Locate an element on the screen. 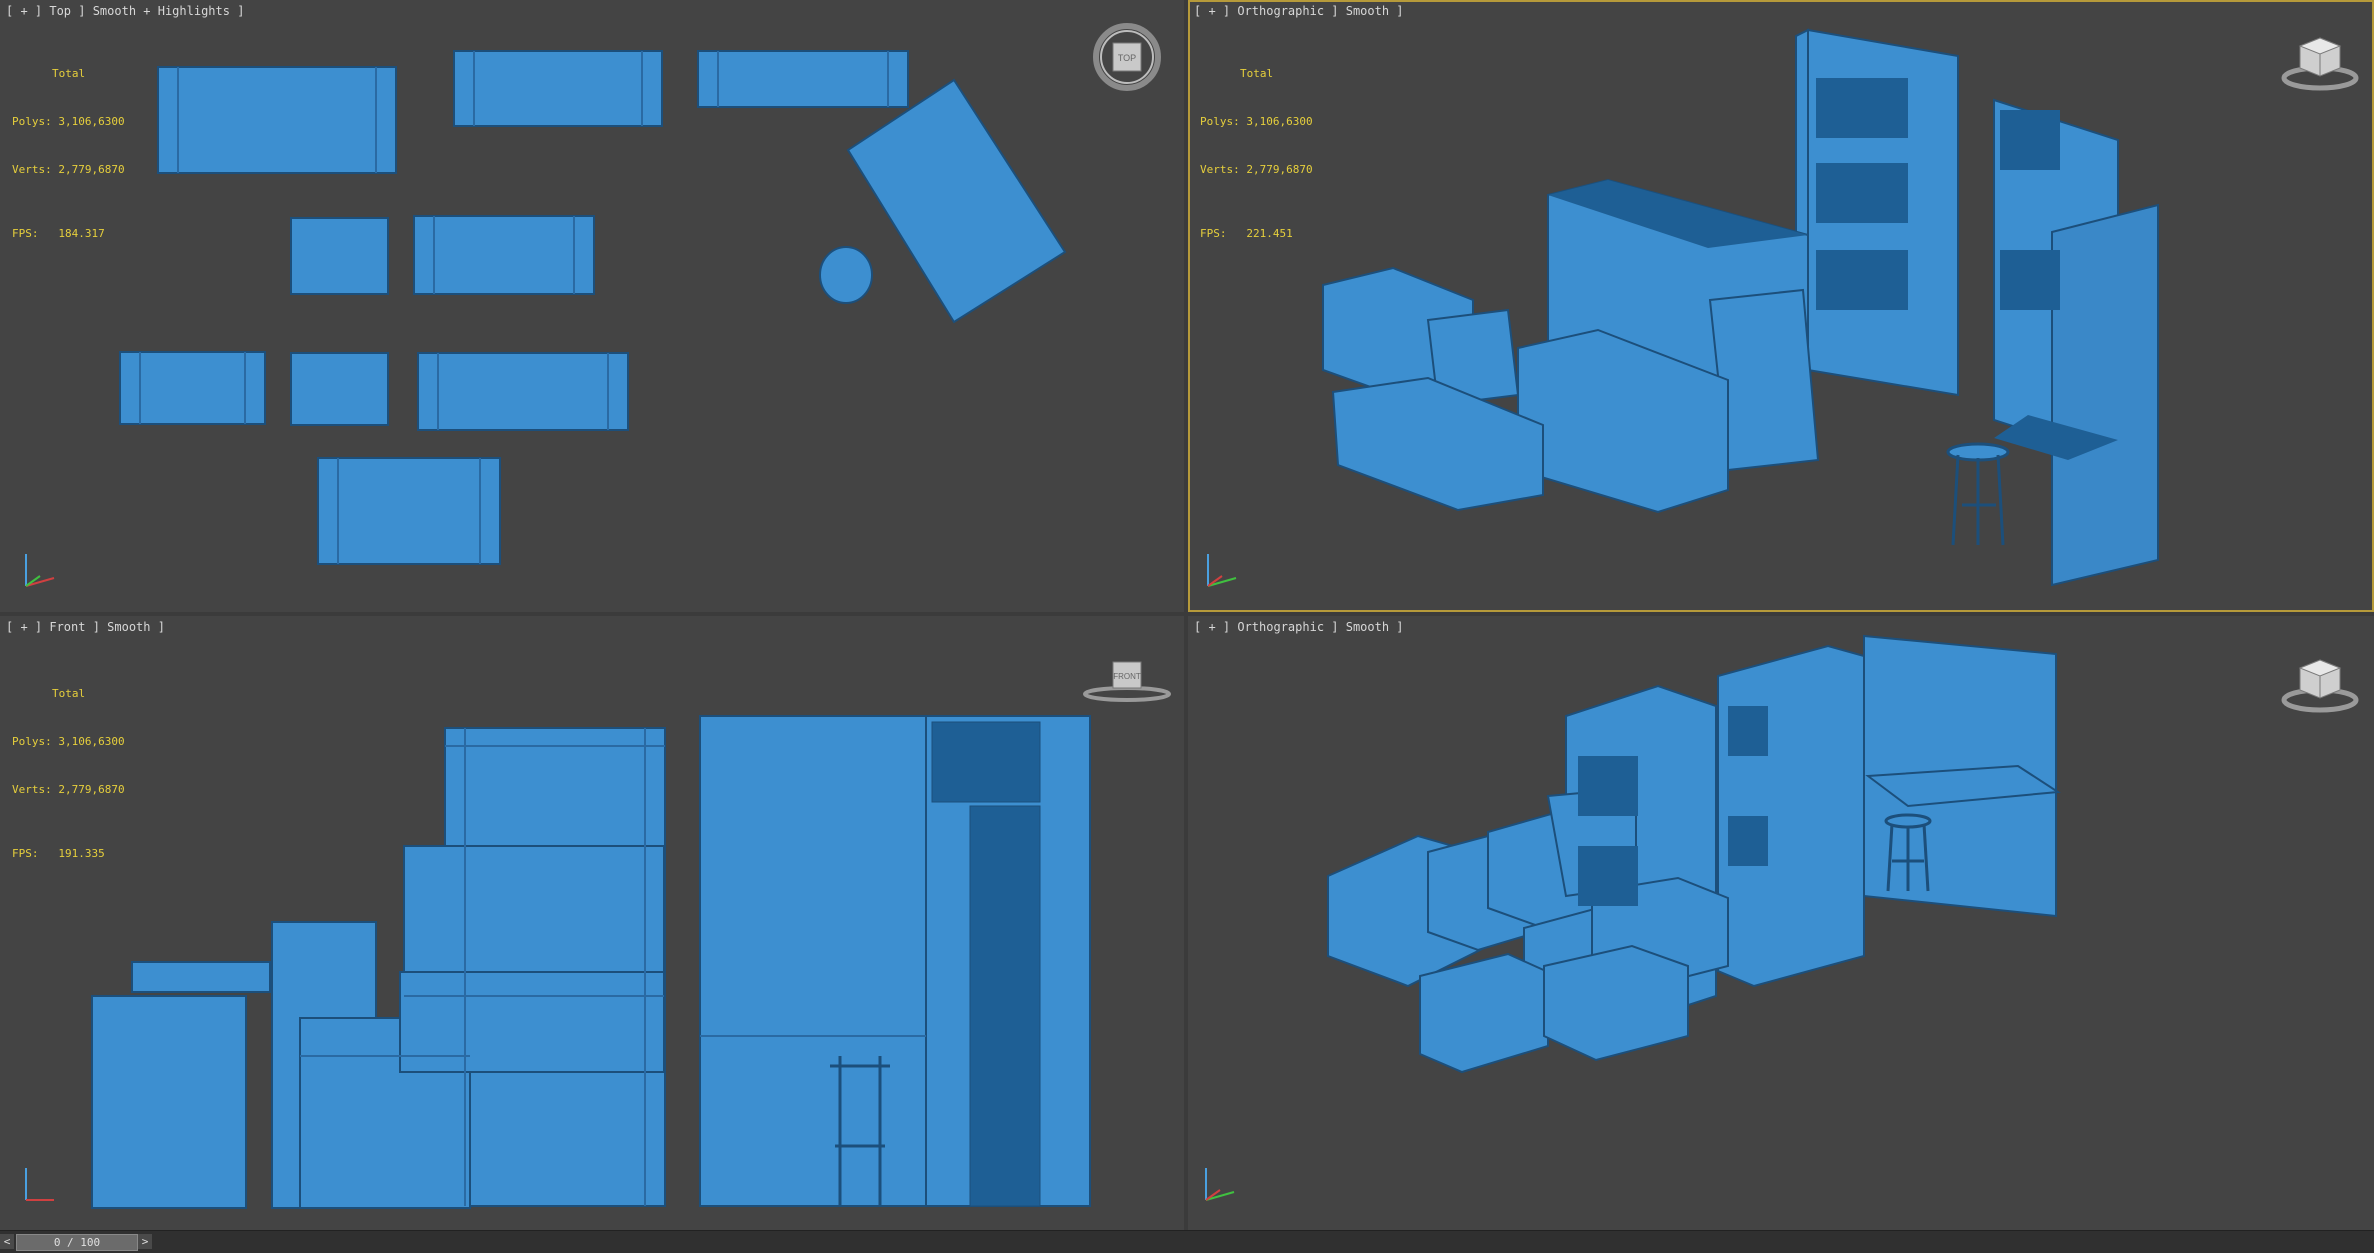 The height and width of the screenshot is (1253, 2374). viewcube-icon: FRONT is located at coordinates (1127, 679).